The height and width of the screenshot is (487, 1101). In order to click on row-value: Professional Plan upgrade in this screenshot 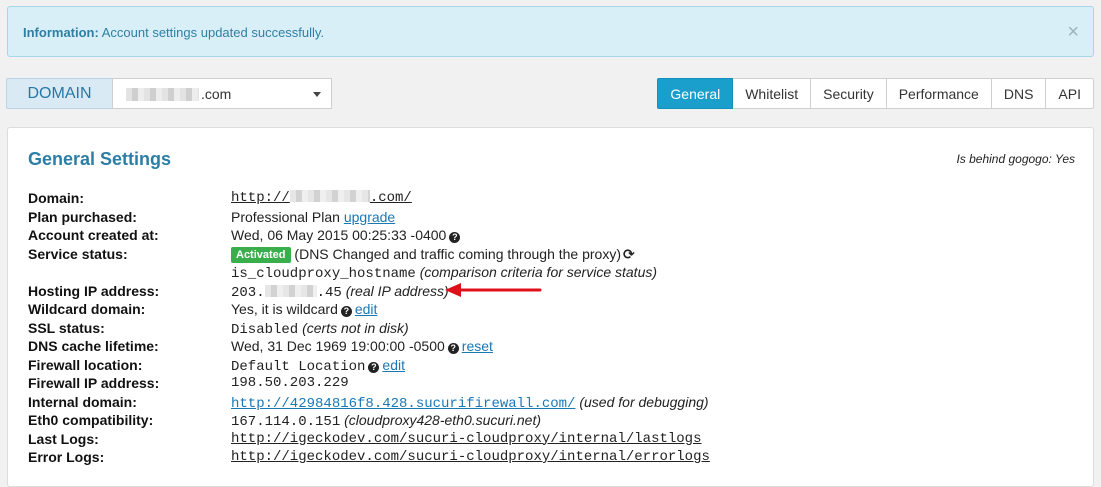, I will do `click(313, 217)`.